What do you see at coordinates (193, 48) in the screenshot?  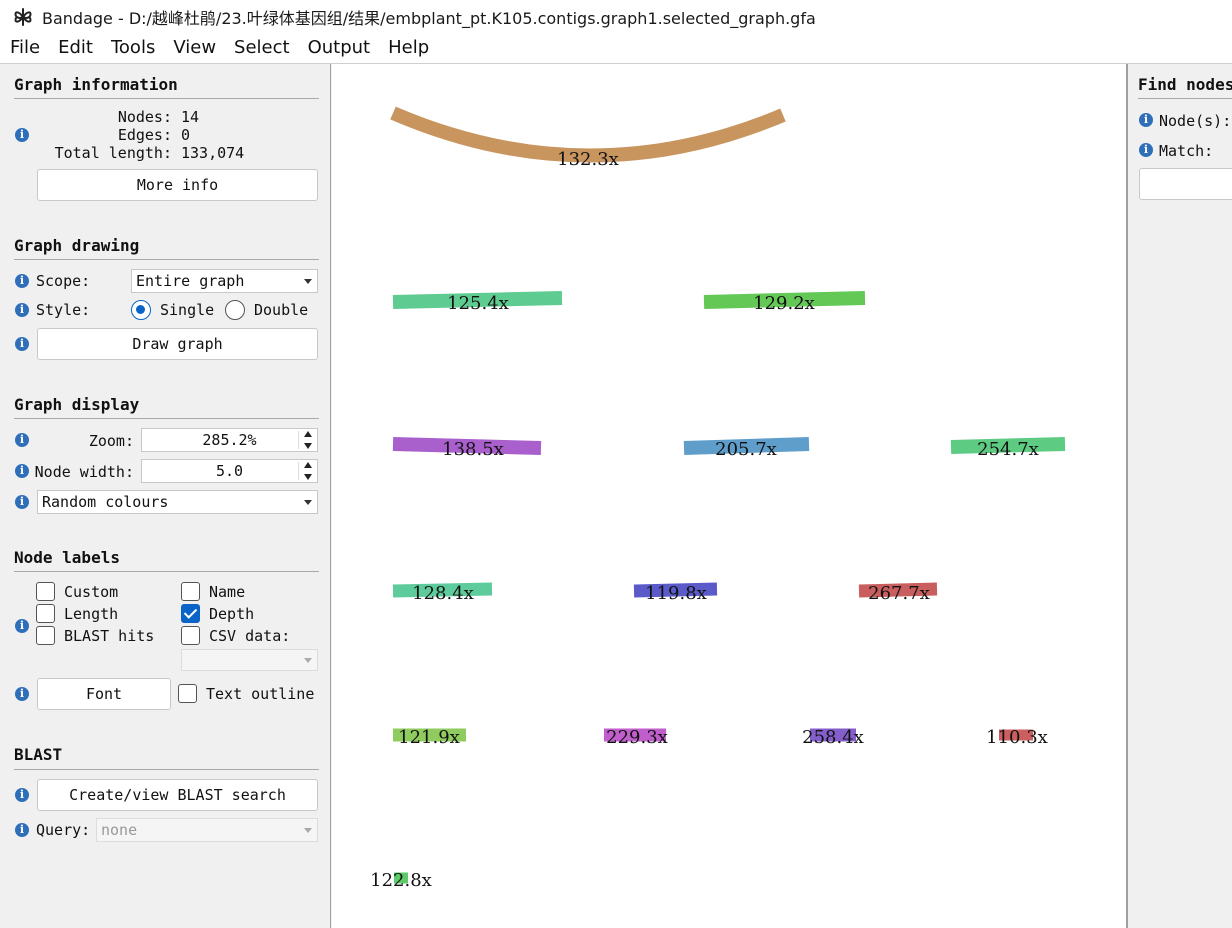 I see `menu-view: View` at bounding box center [193, 48].